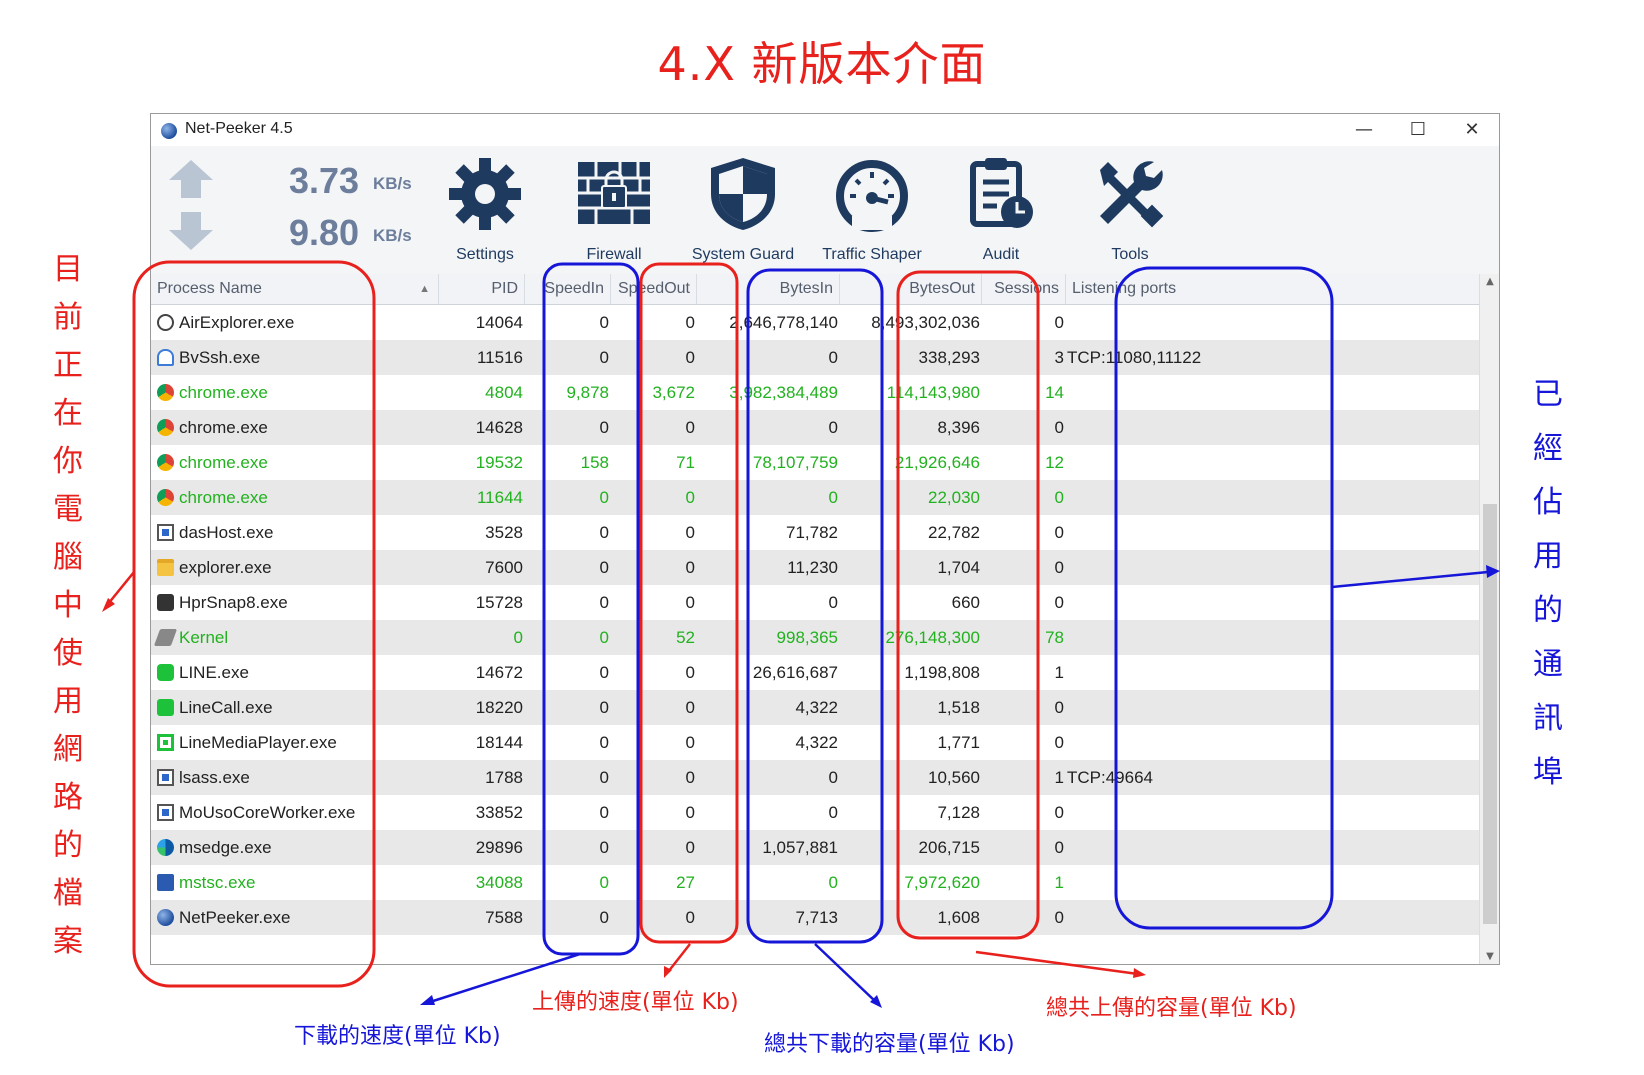 The image size is (1644, 1075). What do you see at coordinates (1410, 579) in the screenshot?
I see `ports-arrow` at bounding box center [1410, 579].